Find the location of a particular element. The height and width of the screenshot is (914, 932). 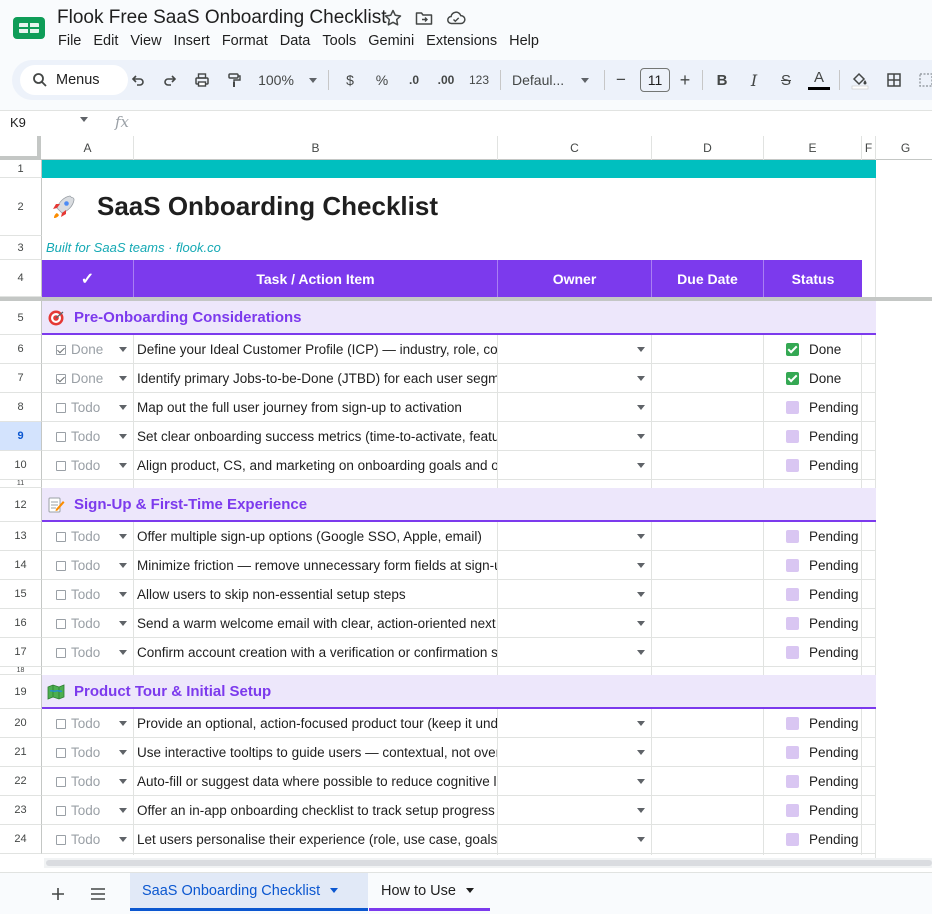

undo-button is located at coordinates (138, 80).